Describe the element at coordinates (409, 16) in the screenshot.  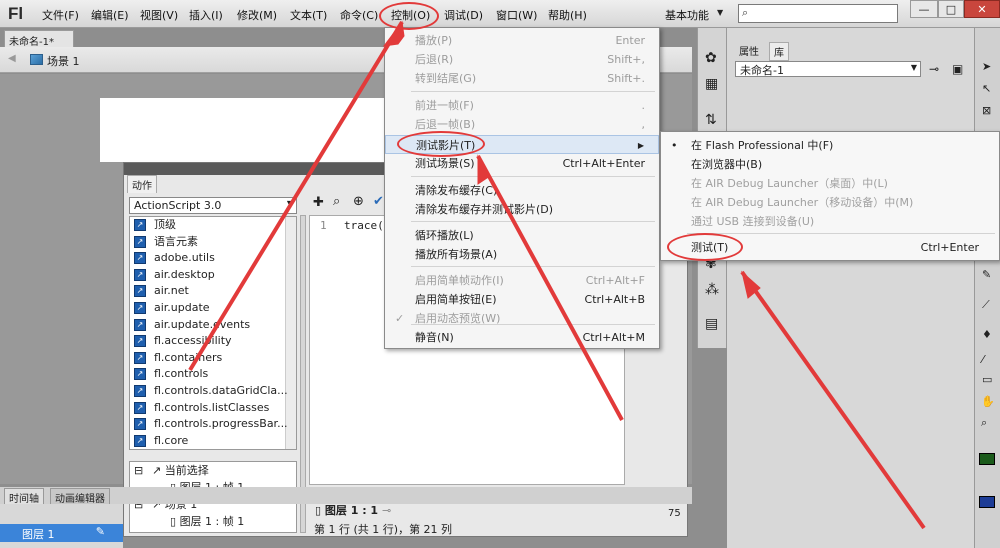
I see `highlight-control-menu` at that location.